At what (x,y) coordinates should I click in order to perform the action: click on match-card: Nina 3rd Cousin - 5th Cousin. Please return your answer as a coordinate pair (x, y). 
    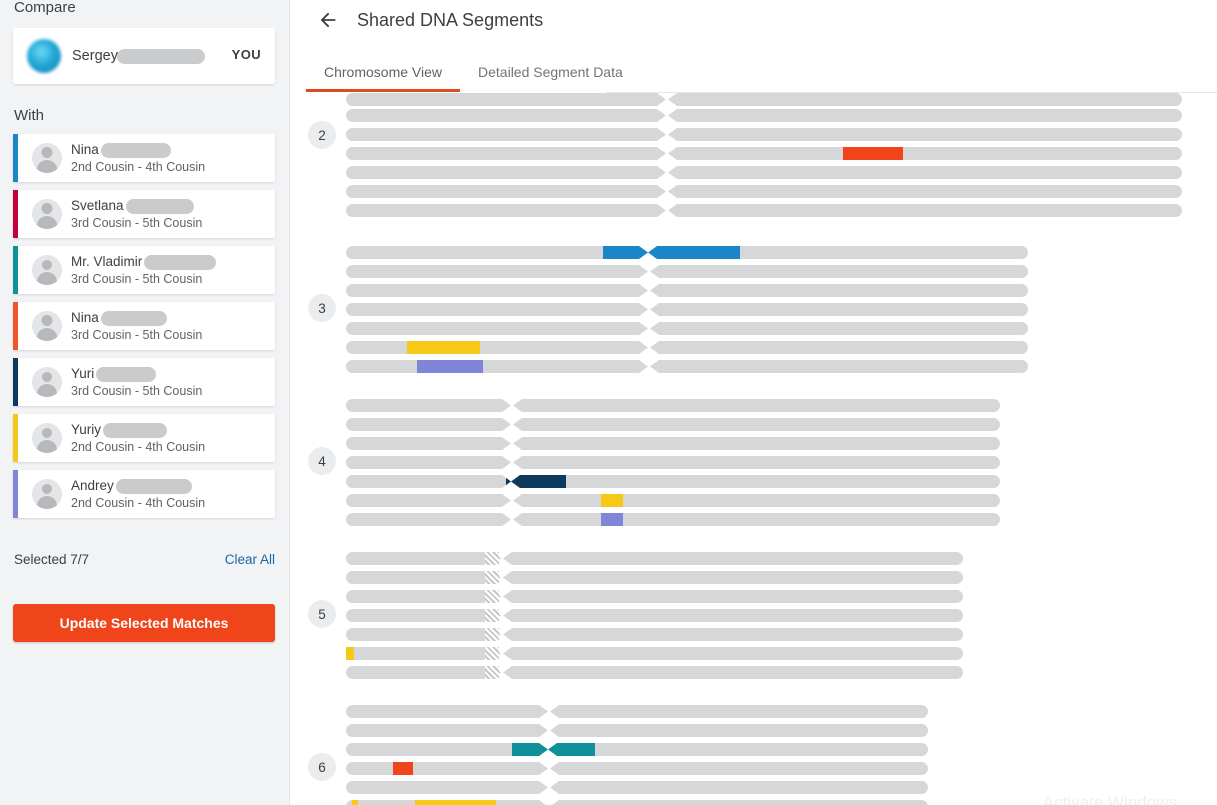
    Looking at the image, I should click on (144, 326).